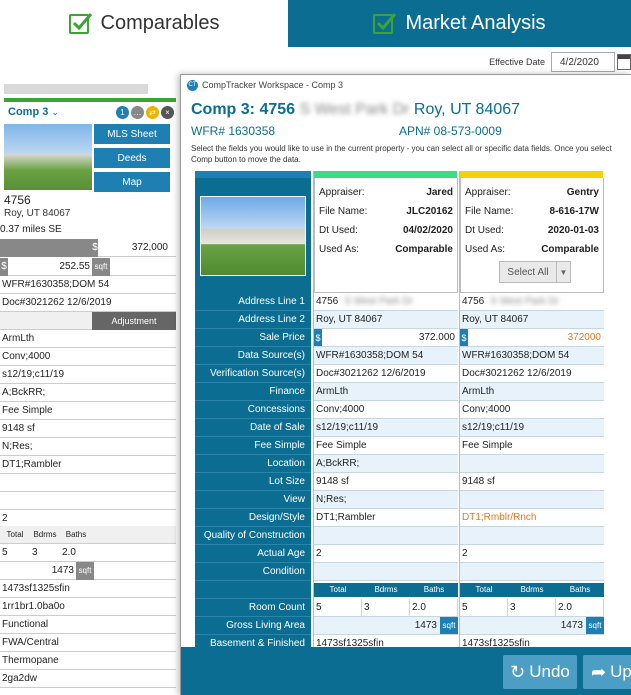 Image resolution: width=631 pixels, height=695 pixels. I want to click on swap-icon: ⇄, so click(152, 112).